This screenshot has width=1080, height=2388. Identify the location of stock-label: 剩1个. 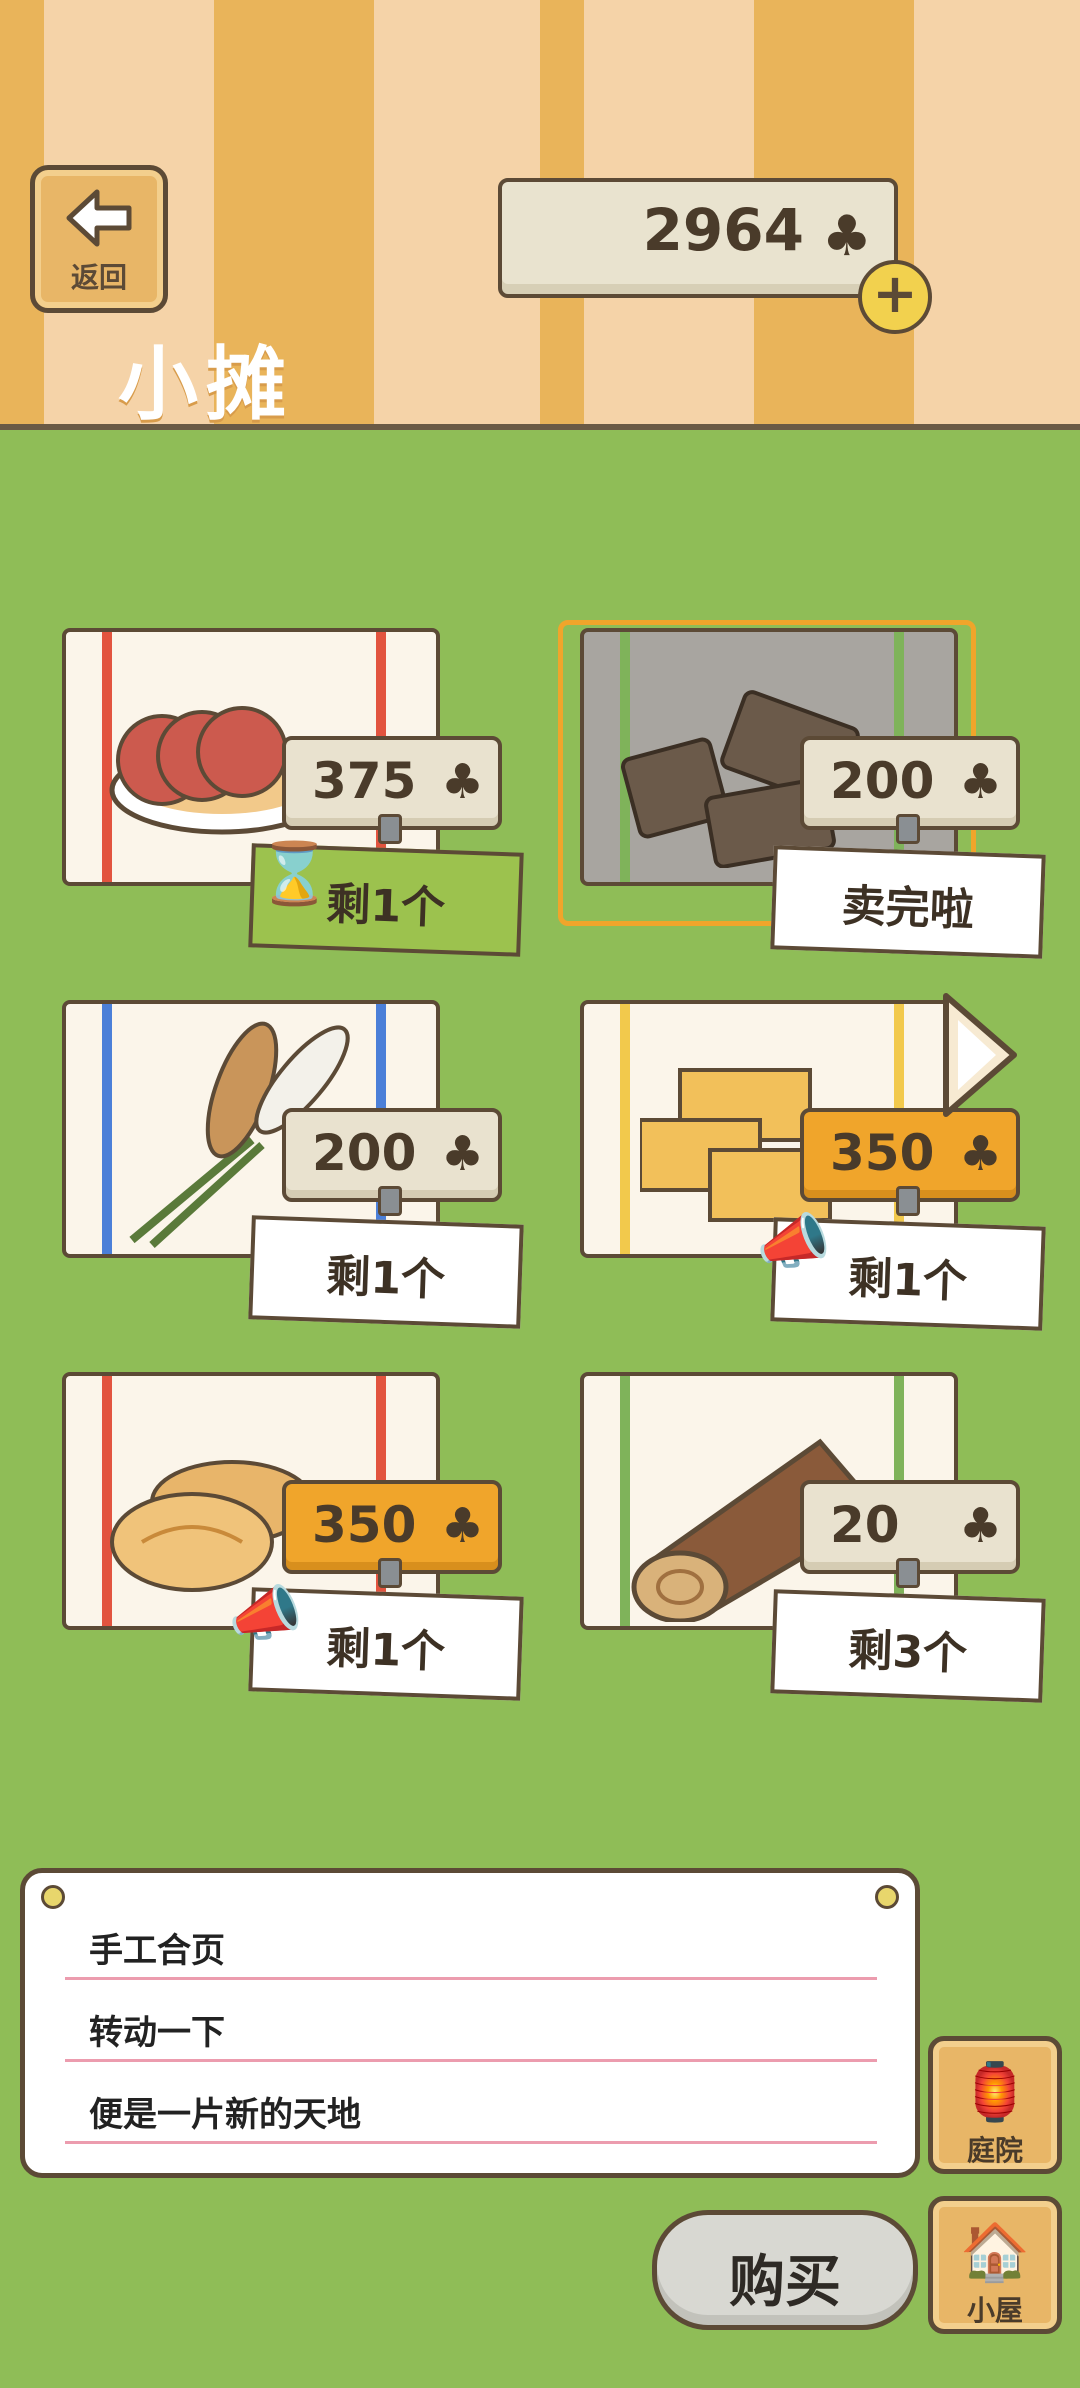
(386, 1272).